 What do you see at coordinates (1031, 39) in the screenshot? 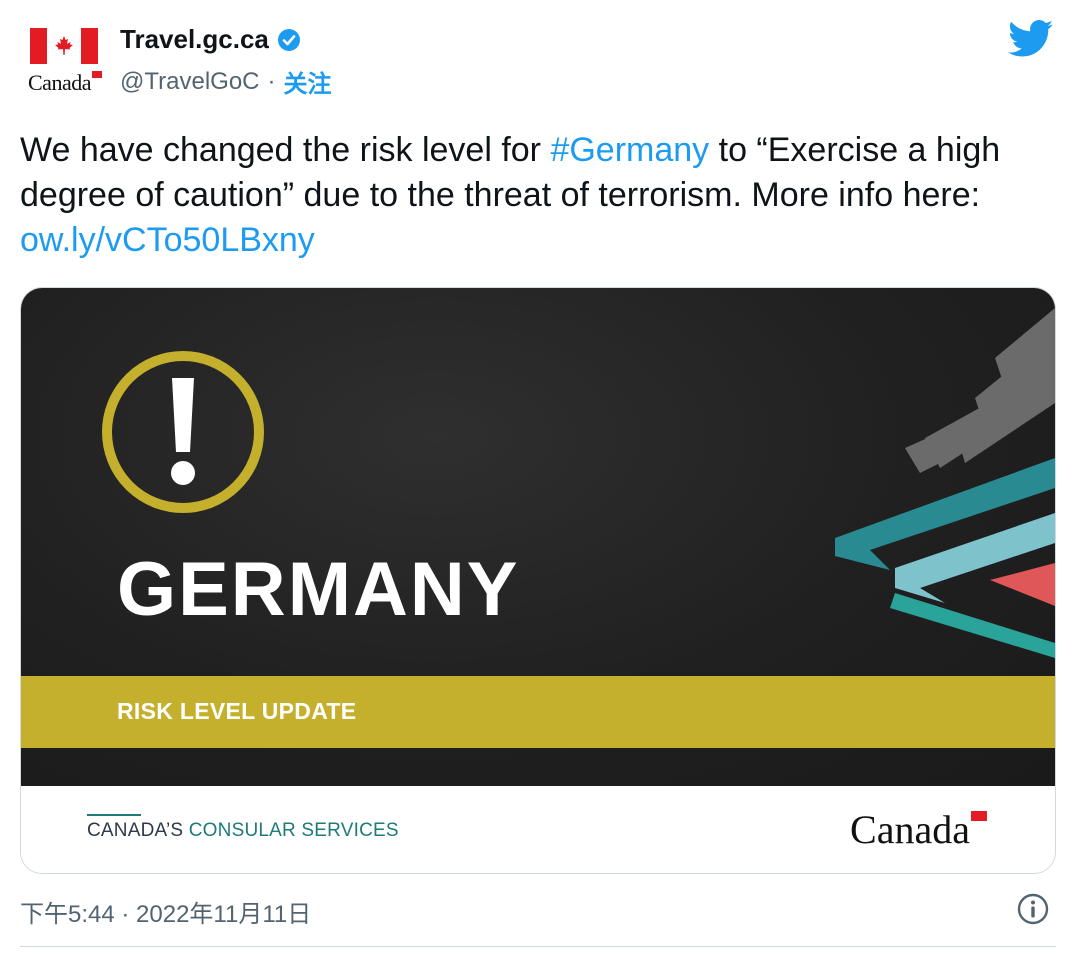
I see `twitter-bird-icon` at bounding box center [1031, 39].